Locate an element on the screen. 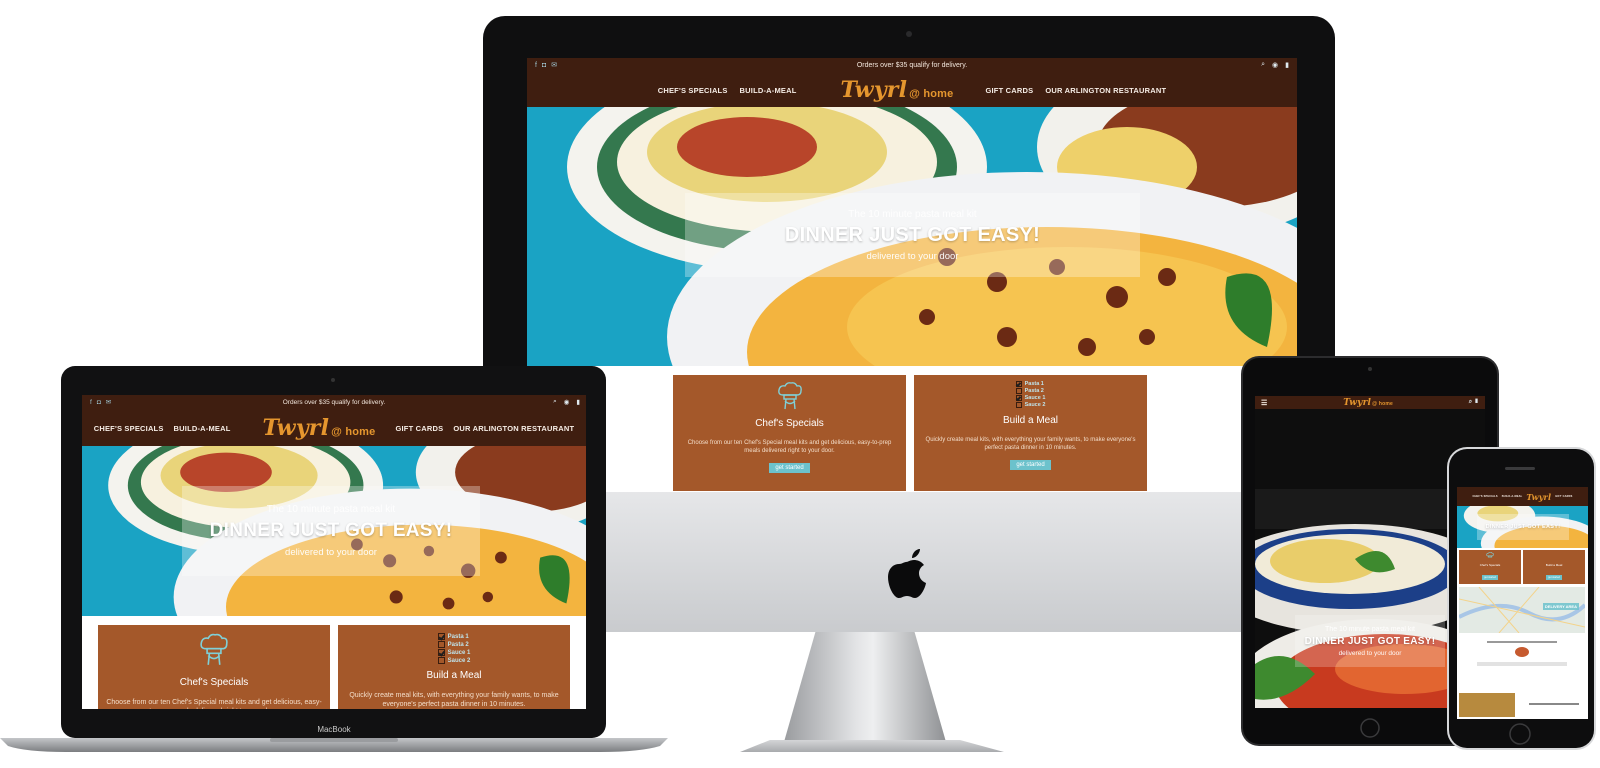 The image size is (1600, 768). nav-chefs-specials: CHEF'S SPECIALS is located at coordinates (1484, 496).